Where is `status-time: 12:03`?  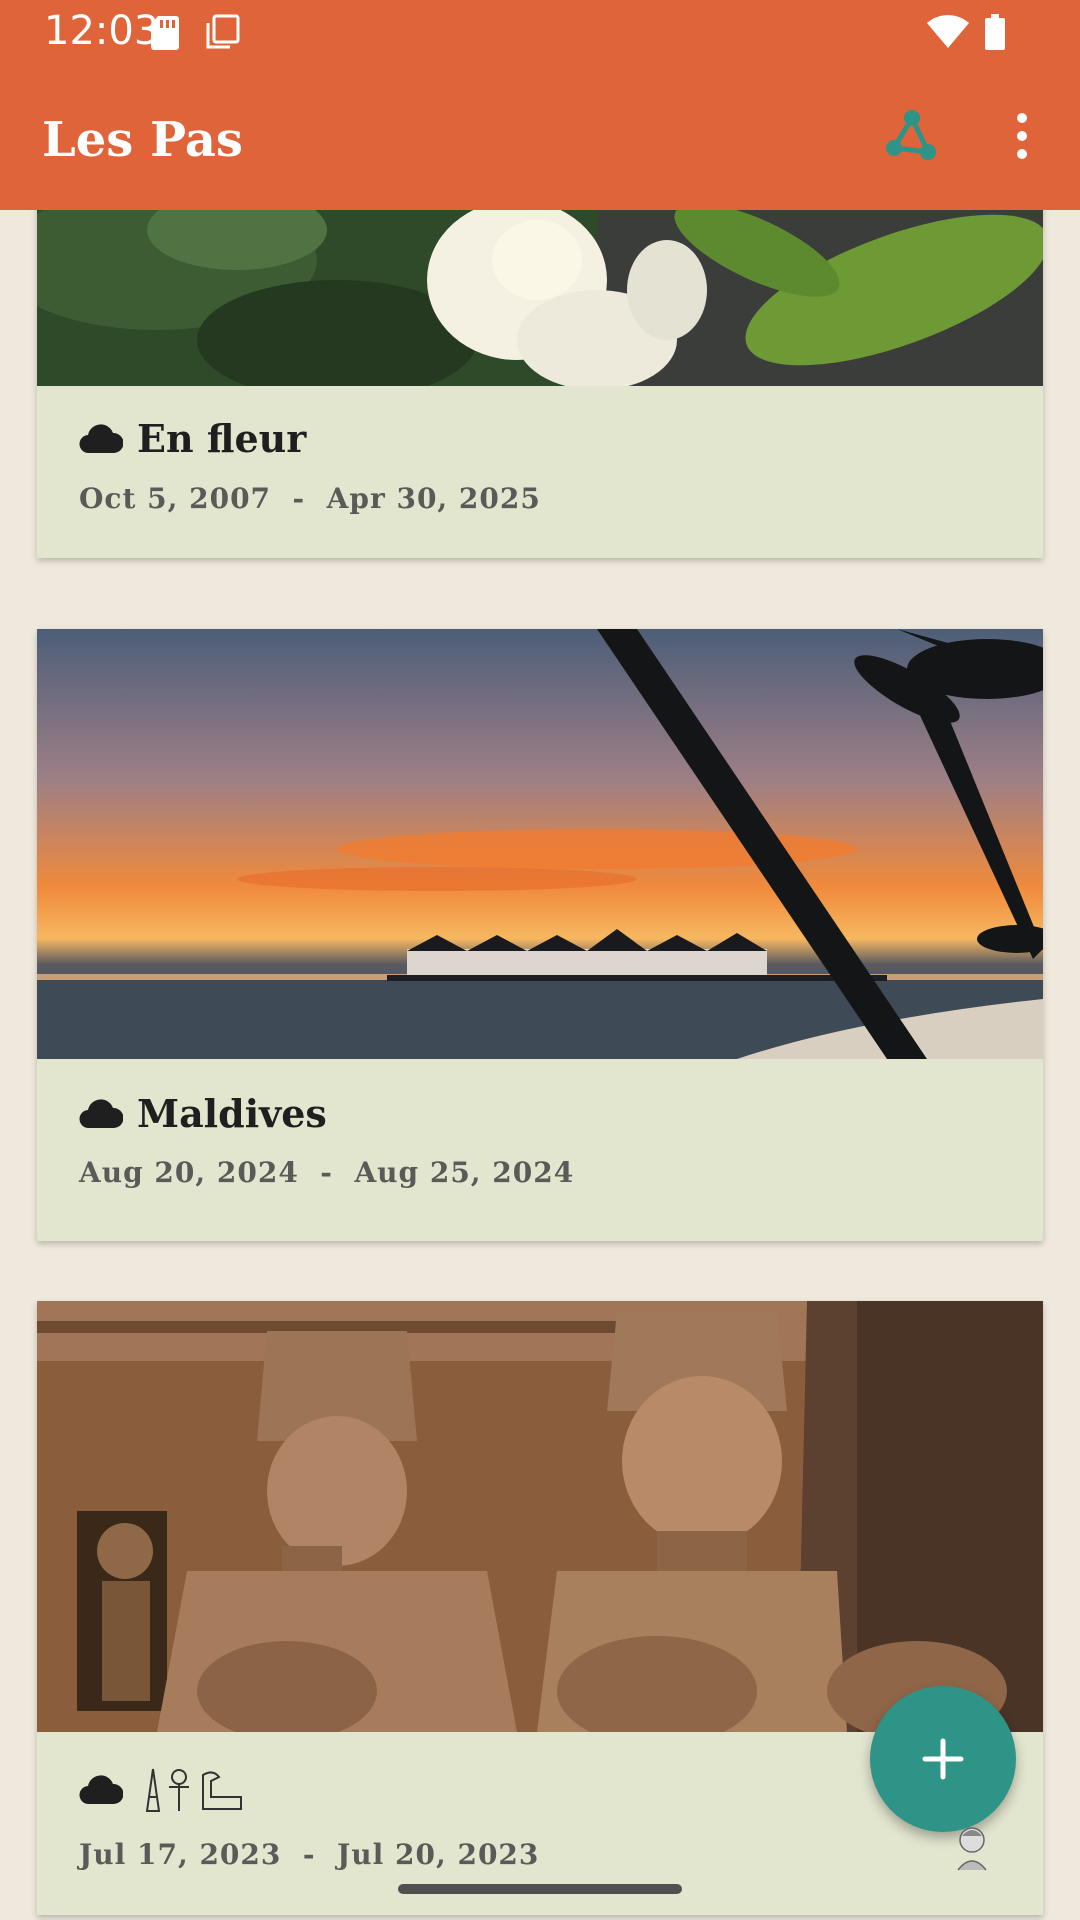 status-time: 12:03 is located at coordinates (102, 31).